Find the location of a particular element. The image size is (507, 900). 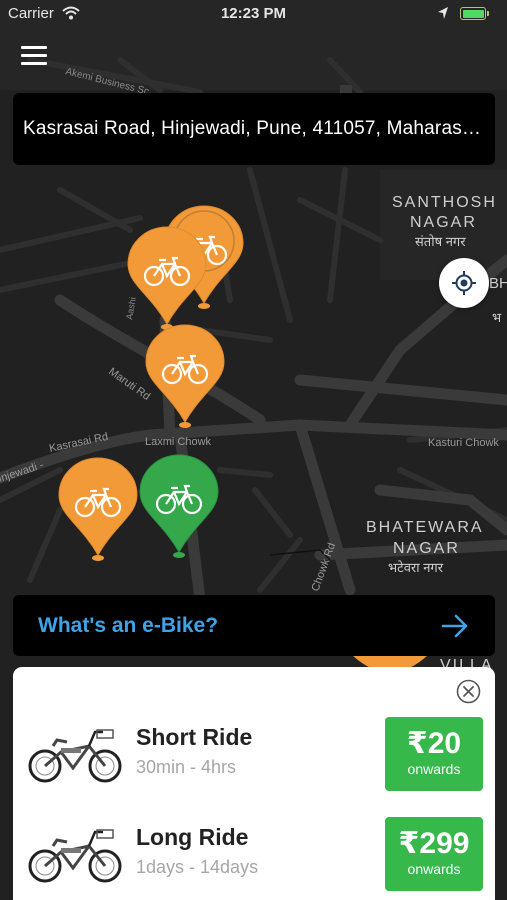

status-bar: Carrier 12:23 PM is located at coordinates (253, 14).